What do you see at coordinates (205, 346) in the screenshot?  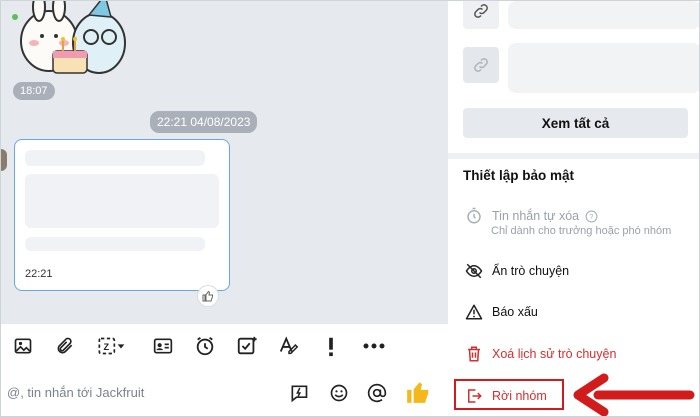 I see `reminder-clock-icon` at bounding box center [205, 346].